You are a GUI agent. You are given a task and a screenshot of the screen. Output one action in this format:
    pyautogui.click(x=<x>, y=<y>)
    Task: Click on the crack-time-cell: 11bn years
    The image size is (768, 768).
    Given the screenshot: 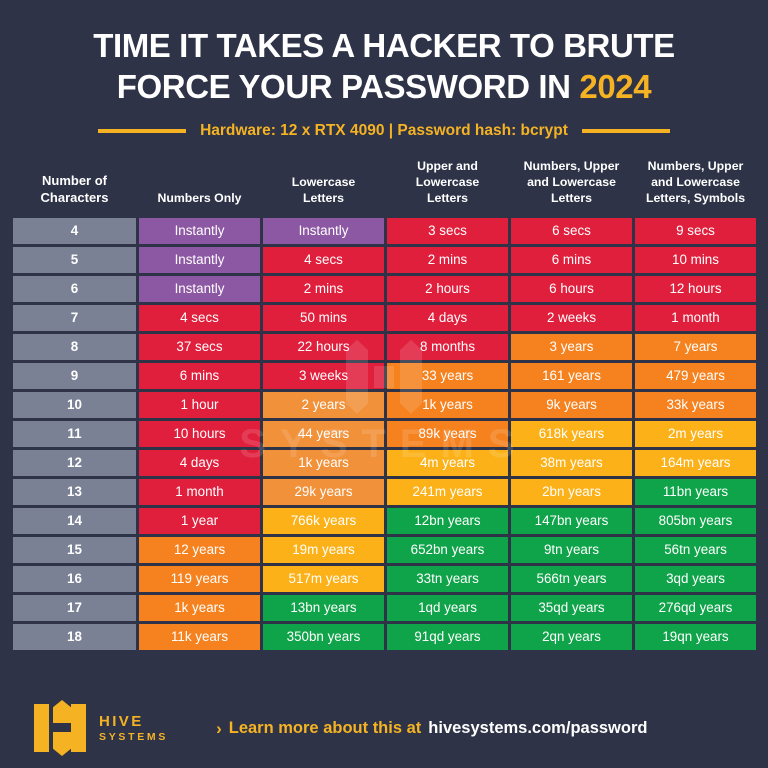 What is the action you would take?
    pyautogui.click(x=695, y=491)
    